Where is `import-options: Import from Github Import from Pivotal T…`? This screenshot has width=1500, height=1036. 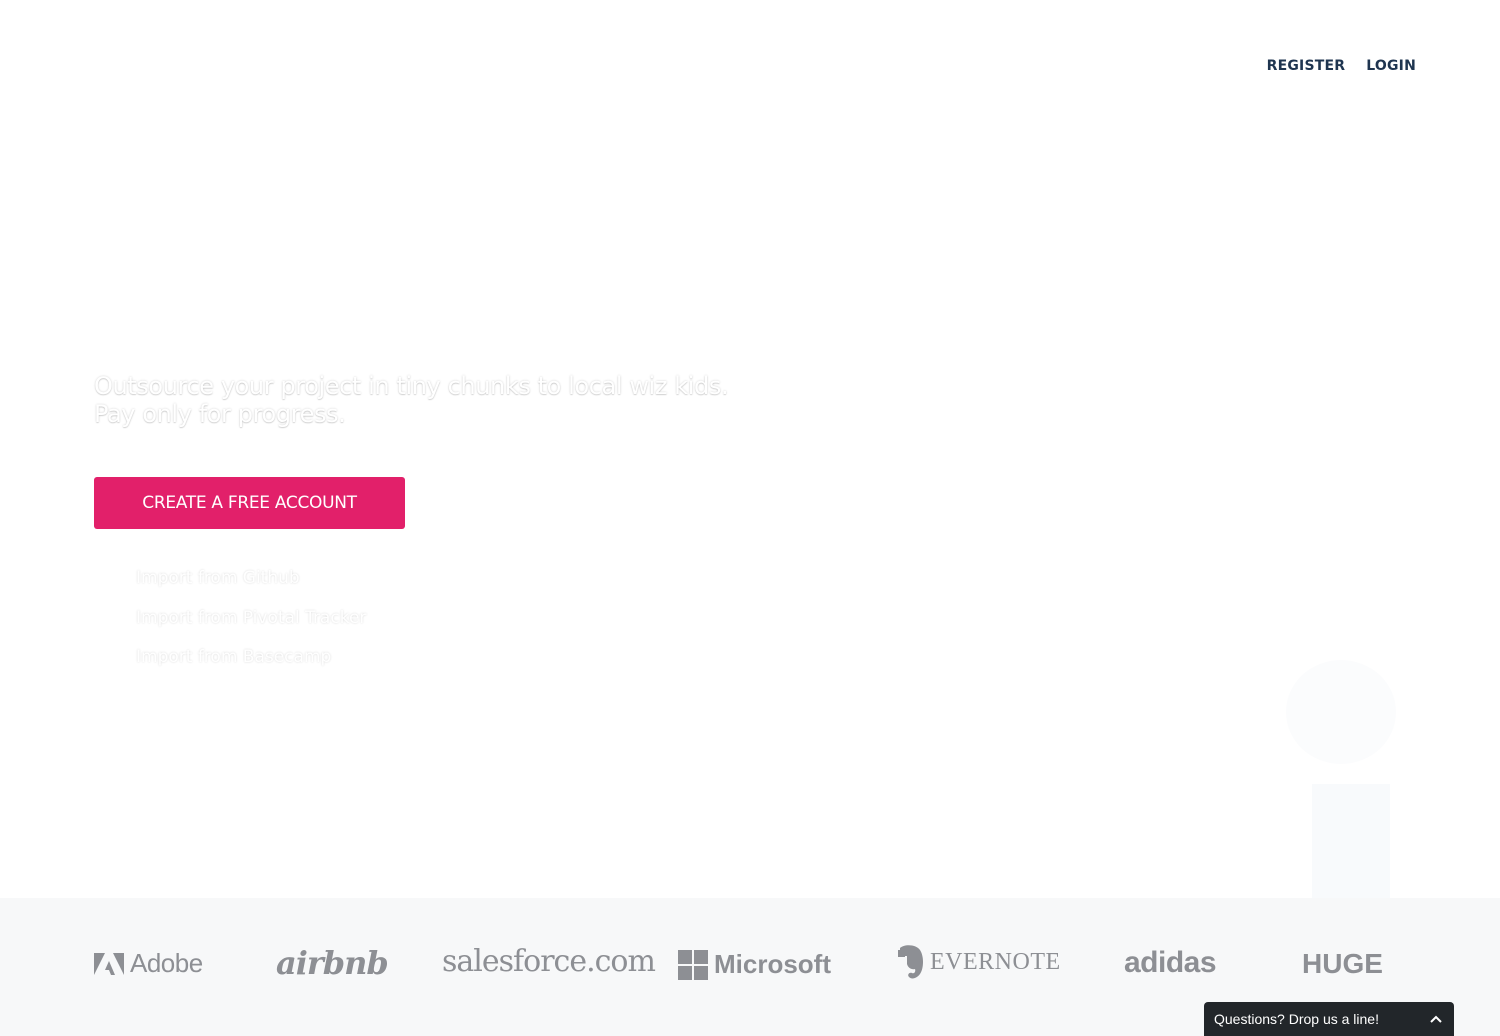 import-options: Import from Github Import from Pivotal T… is located at coordinates (251, 627).